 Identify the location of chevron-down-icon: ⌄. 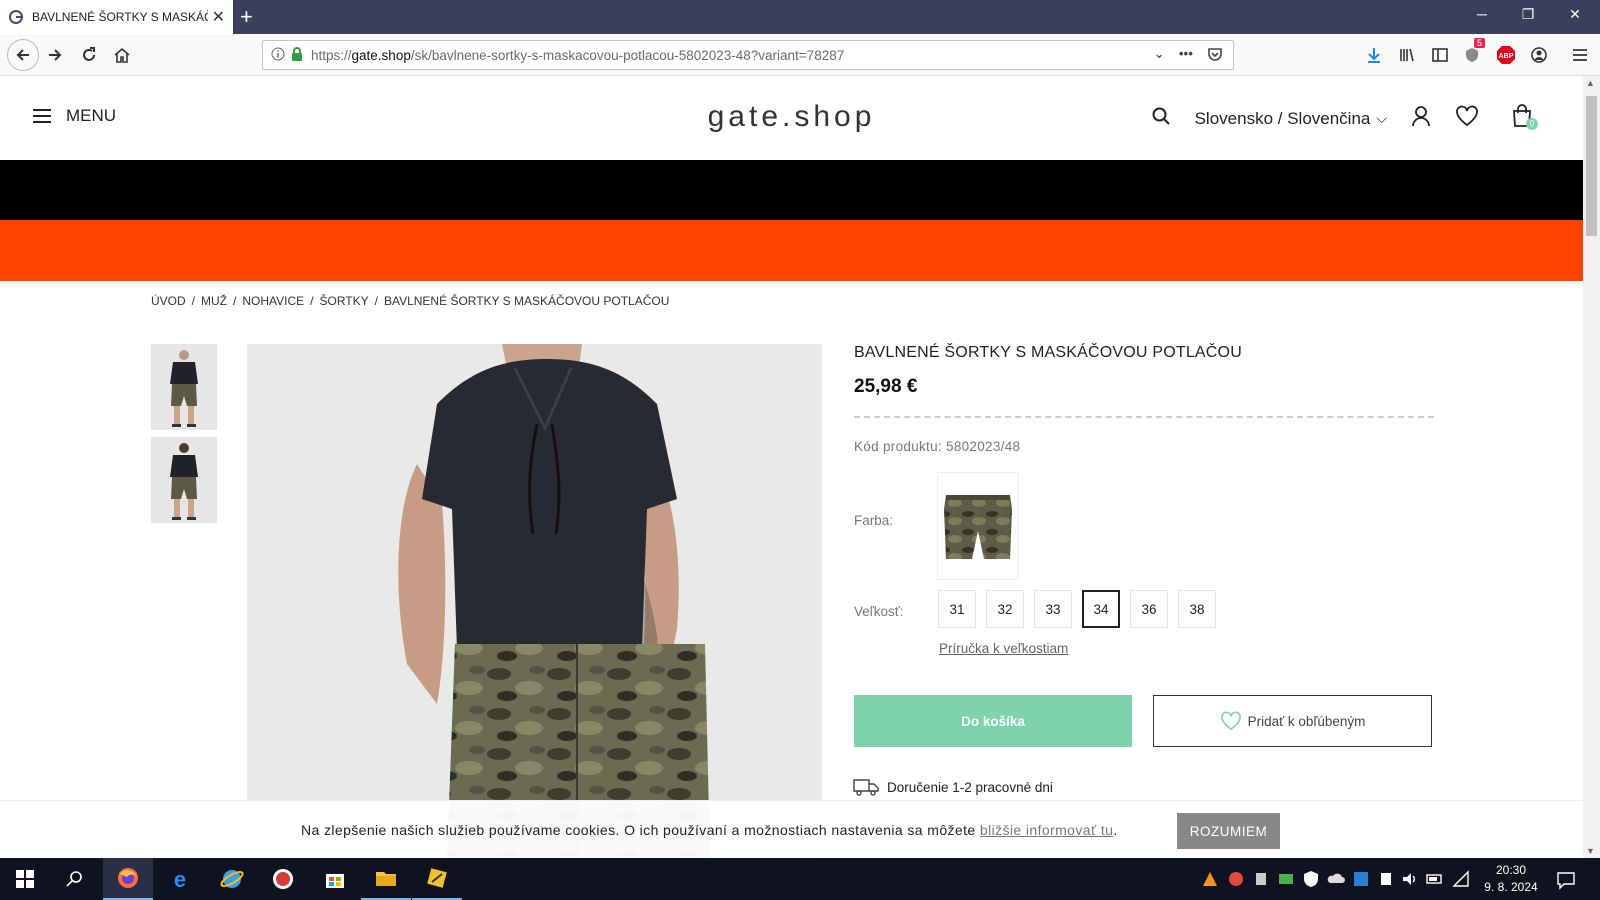
(1159, 55).